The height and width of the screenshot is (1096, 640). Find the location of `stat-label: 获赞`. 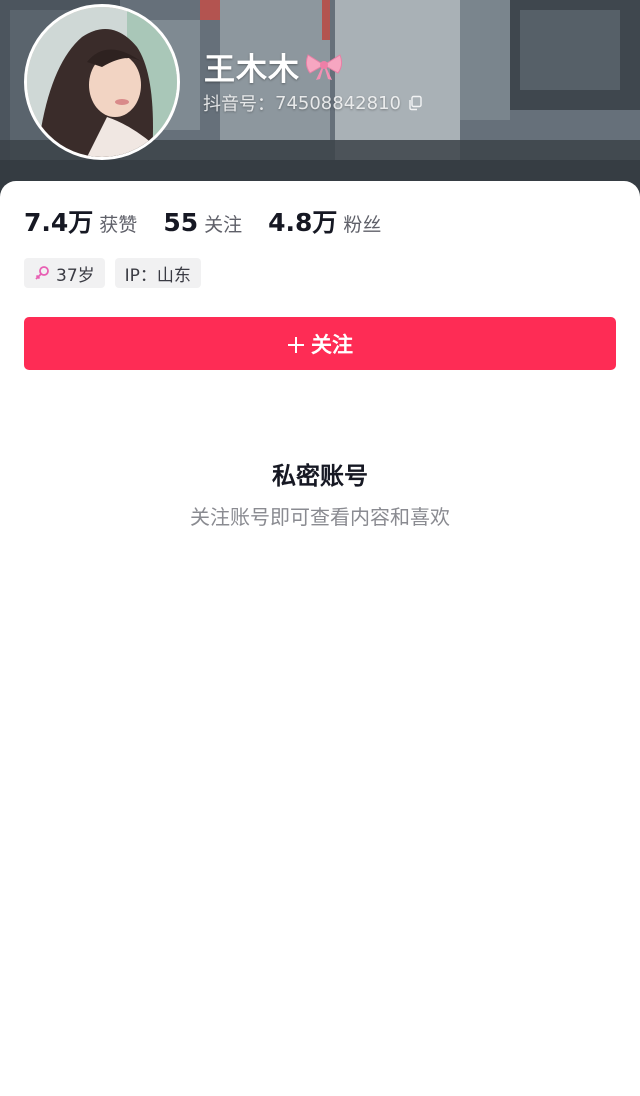

stat-label: 获赞 is located at coordinates (118, 225).